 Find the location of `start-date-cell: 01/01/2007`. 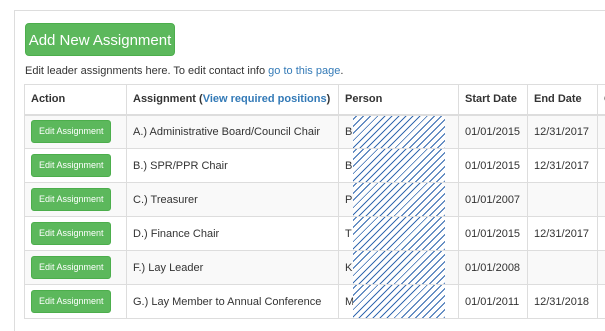

start-date-cell: 01/01/2007 is located at coordinates (493, 200).